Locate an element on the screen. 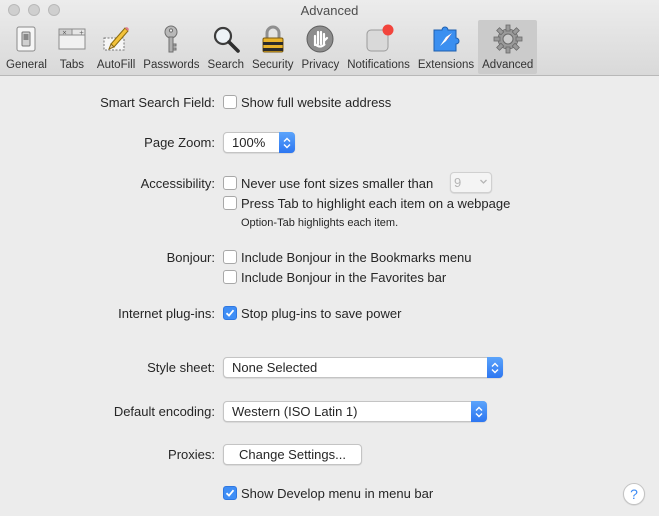 Image resolution: width=659 pixels, height=516 pixels. bonjour-label: Bonjour: is located at coordinates (190, 257).